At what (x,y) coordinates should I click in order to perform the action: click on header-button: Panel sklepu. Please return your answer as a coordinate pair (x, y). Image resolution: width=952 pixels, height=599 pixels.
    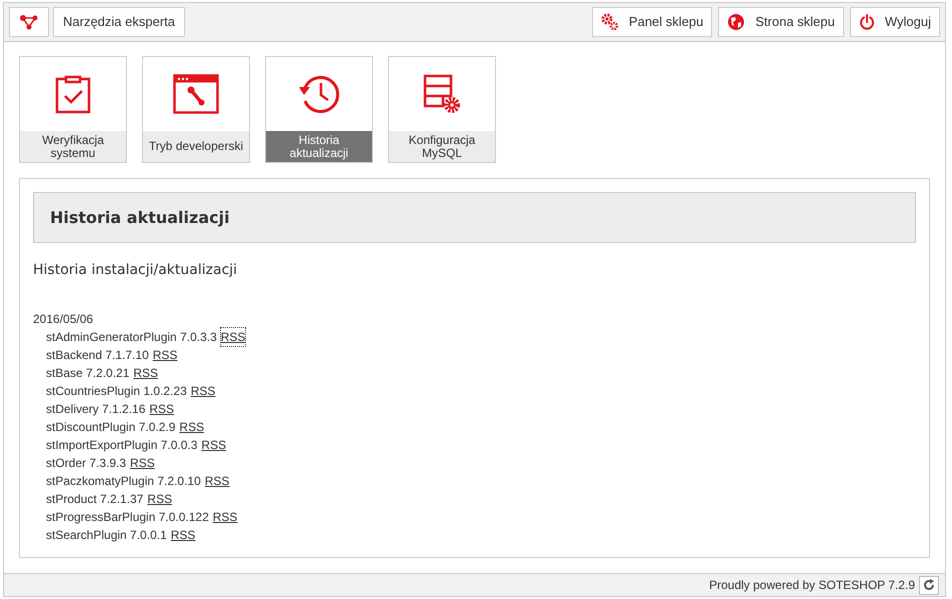
    Looking at the image, I should click on (652, 22).